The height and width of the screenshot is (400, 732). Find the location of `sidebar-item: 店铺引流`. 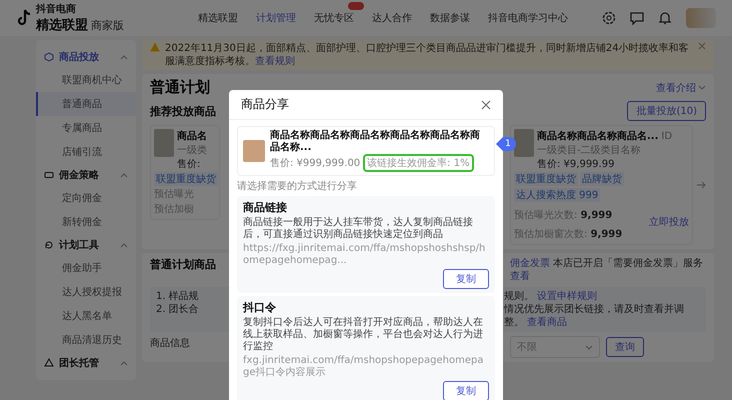

sidebar-item: 店铺引流 is located at coordinates (86, 152).